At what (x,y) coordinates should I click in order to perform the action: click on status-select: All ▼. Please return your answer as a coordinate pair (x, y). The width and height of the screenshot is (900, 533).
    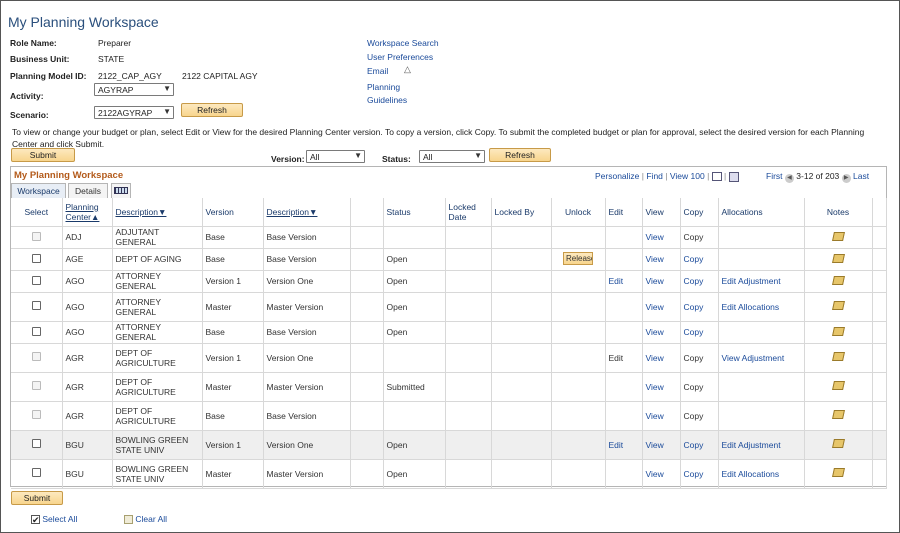
    Looking at the image, I should click on (452, 156).